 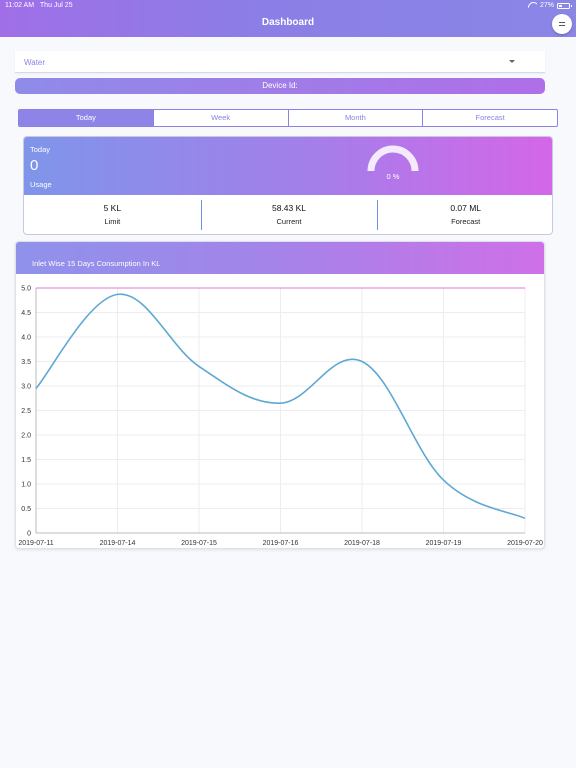 I want to click on stat-forecast-label: Forecast, so click(x=466, y=221).